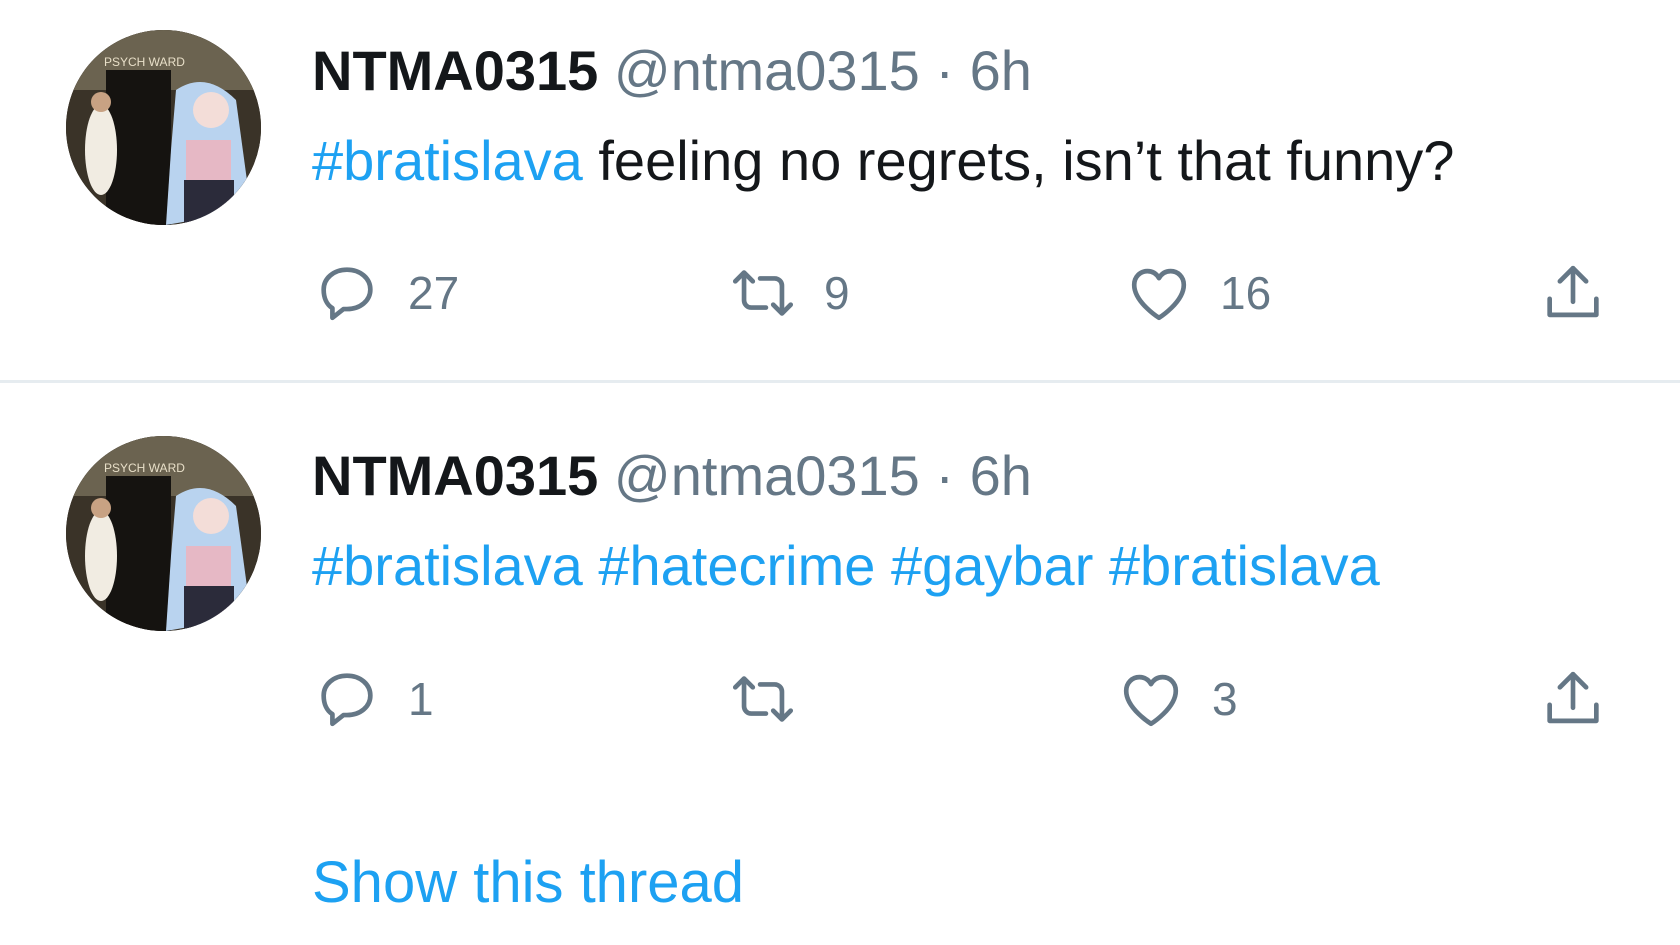 The width and height of the screenshot is (1680, 945). I want to click on retweet-button, so click(776, 699).